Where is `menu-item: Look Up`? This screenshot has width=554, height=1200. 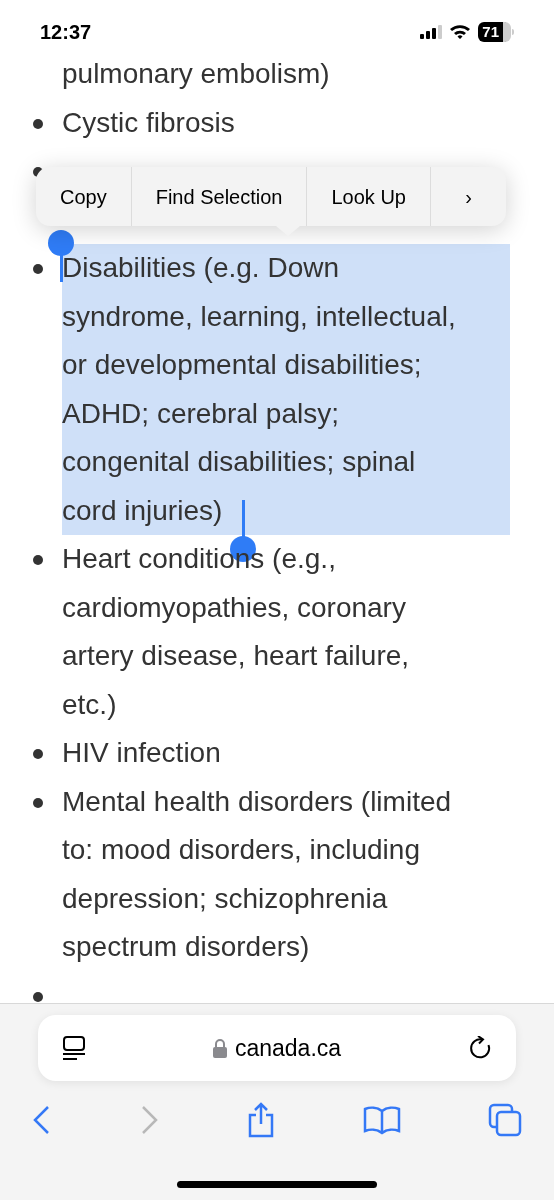 menu-item: Look Up is located at coordinates (368, 196).